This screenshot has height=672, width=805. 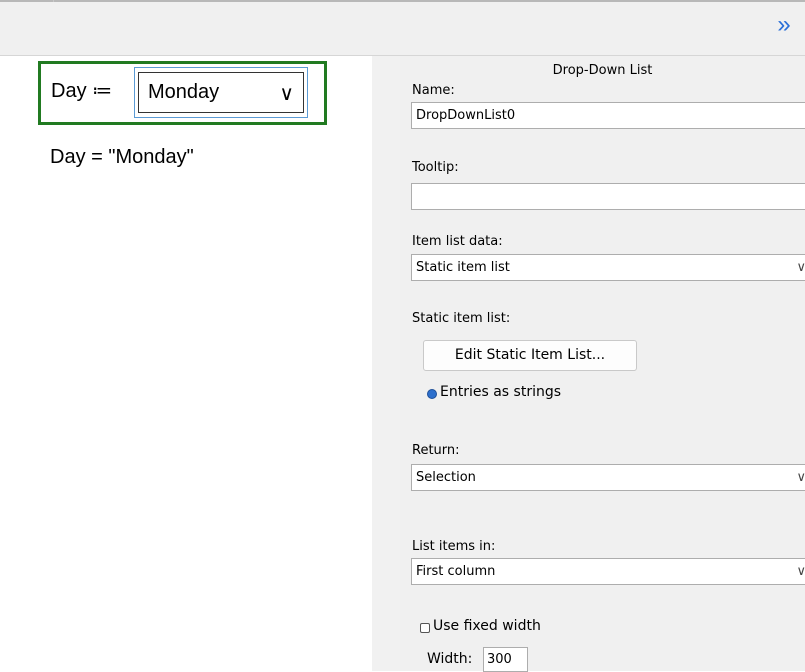 I want to click on tooltip-field, so click(x=608, y=196).